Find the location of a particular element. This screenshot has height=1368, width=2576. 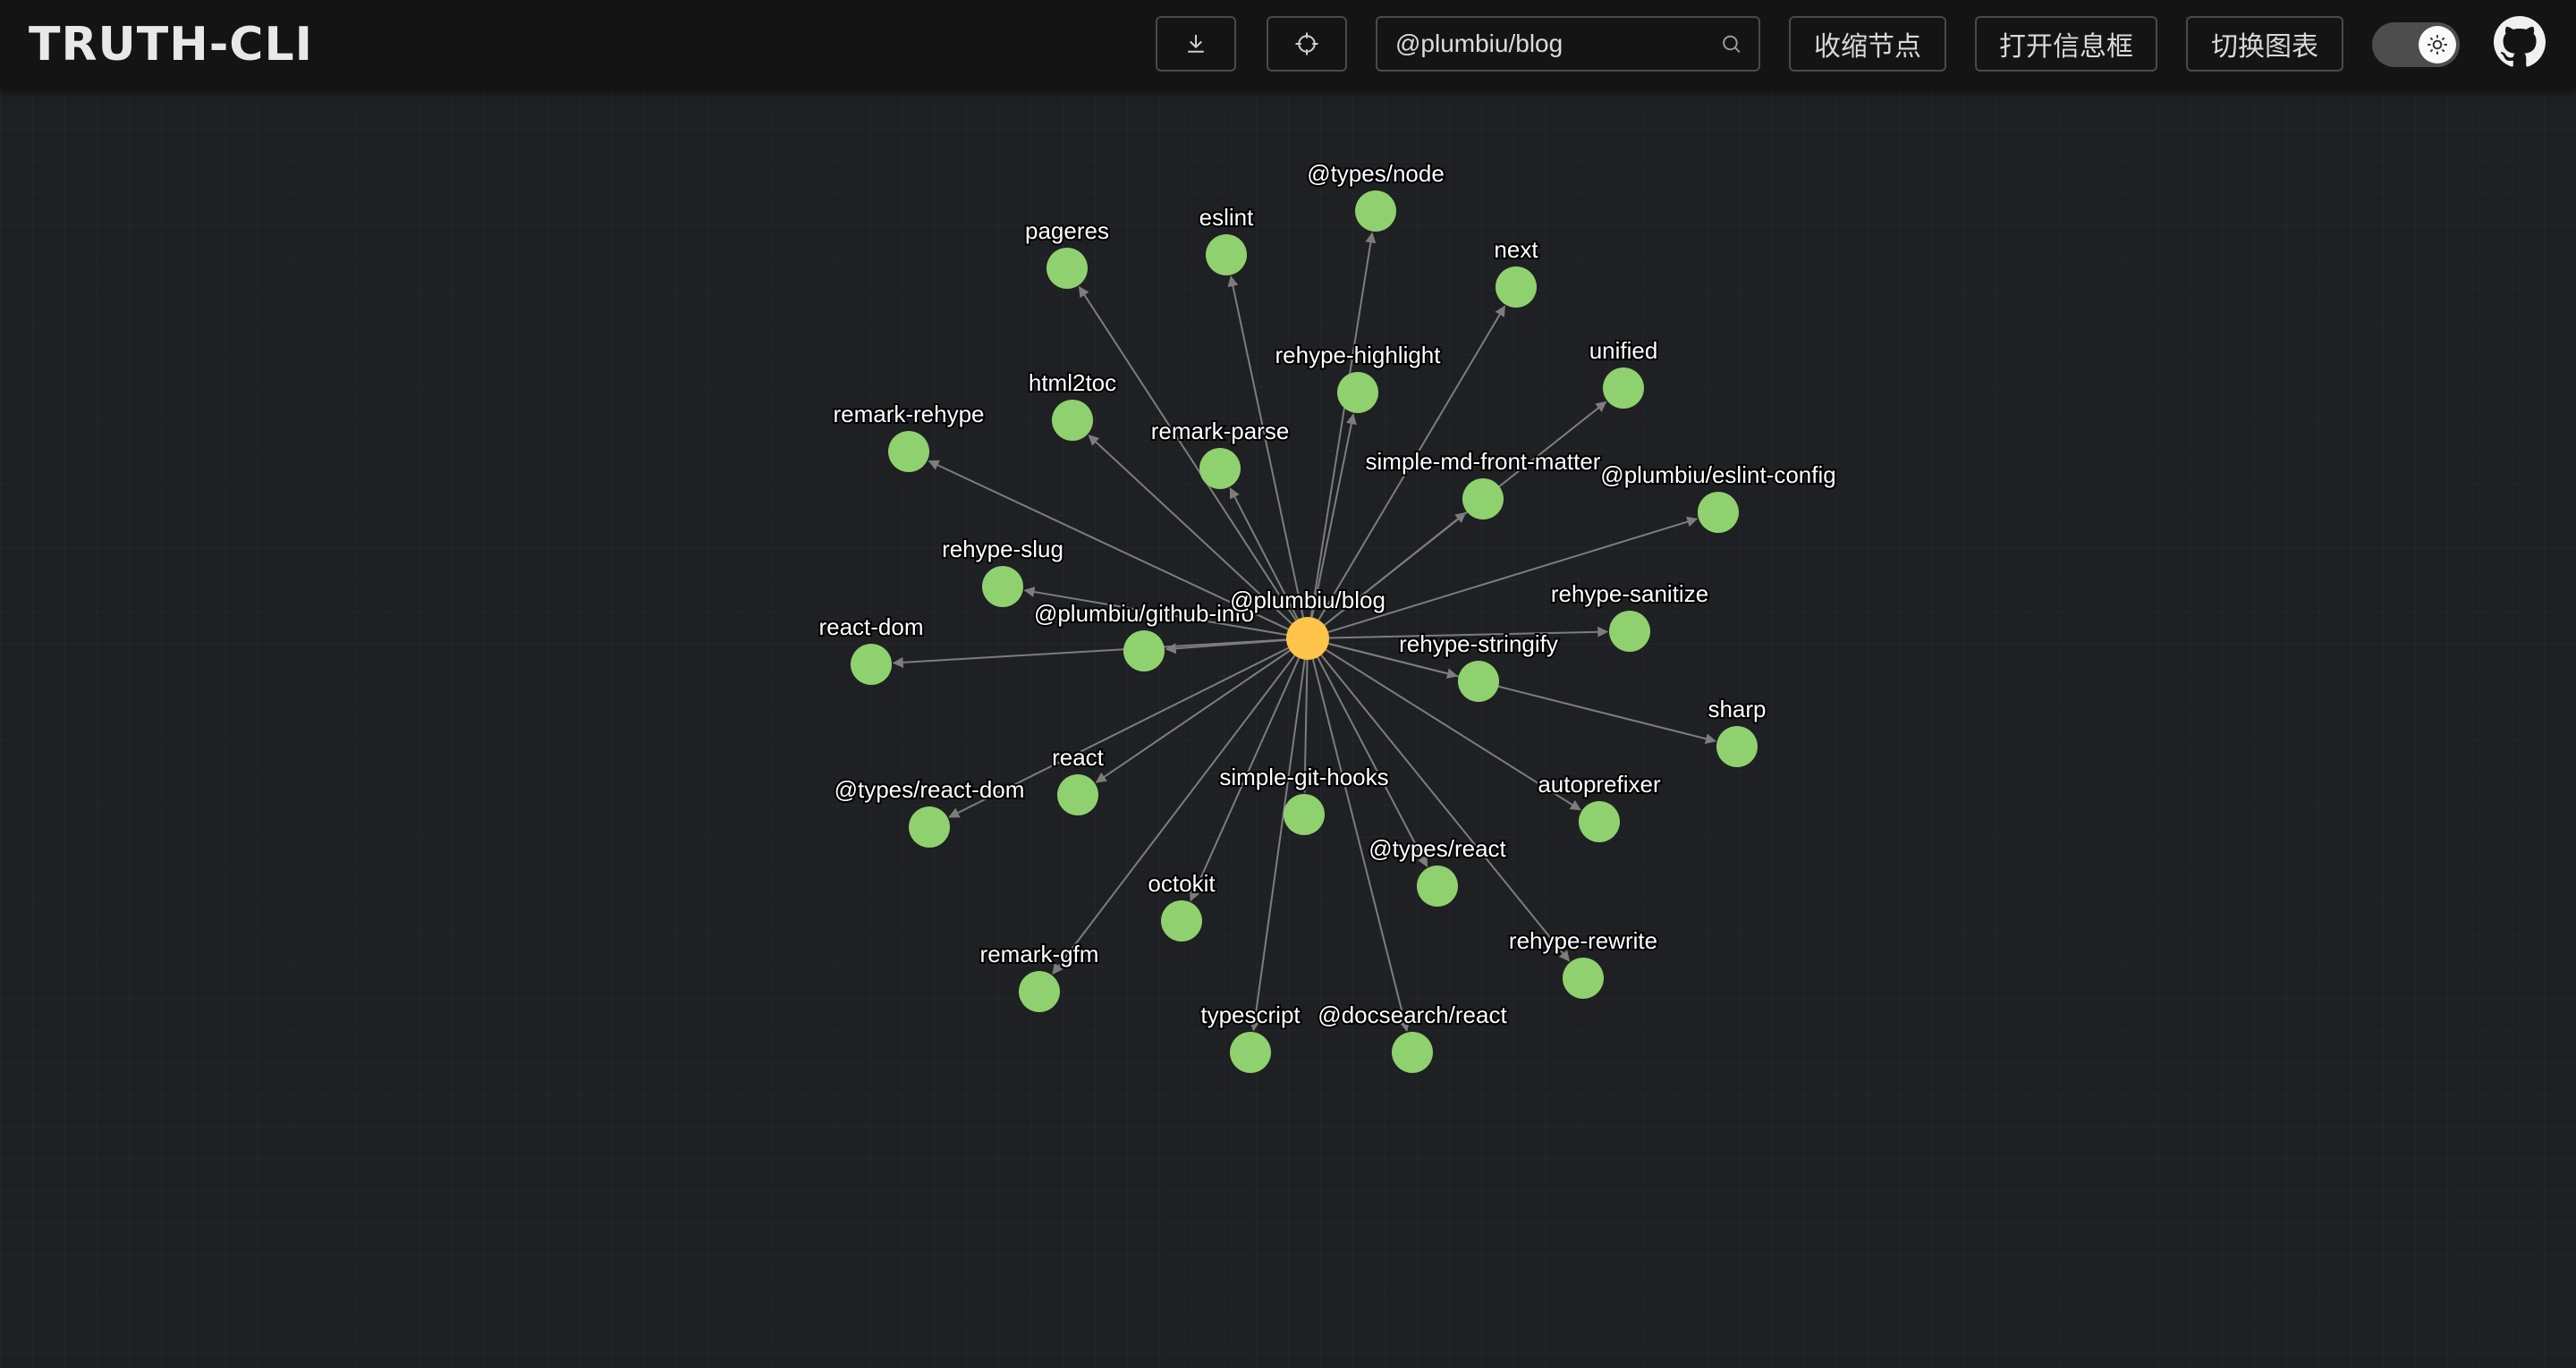

node-typescript: typescript is located at coordinates (1250, 1037).